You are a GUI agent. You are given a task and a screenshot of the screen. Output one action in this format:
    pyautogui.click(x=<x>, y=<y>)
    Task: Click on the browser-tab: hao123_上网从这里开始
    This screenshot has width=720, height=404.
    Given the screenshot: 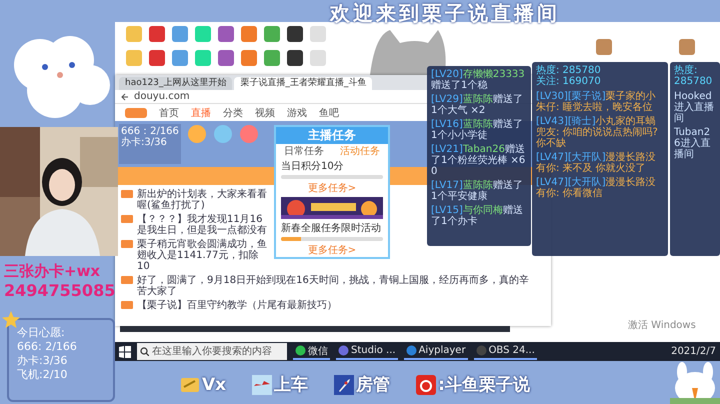 What is the action you would take?
    pyautogui.click(x=175, y=83)
    